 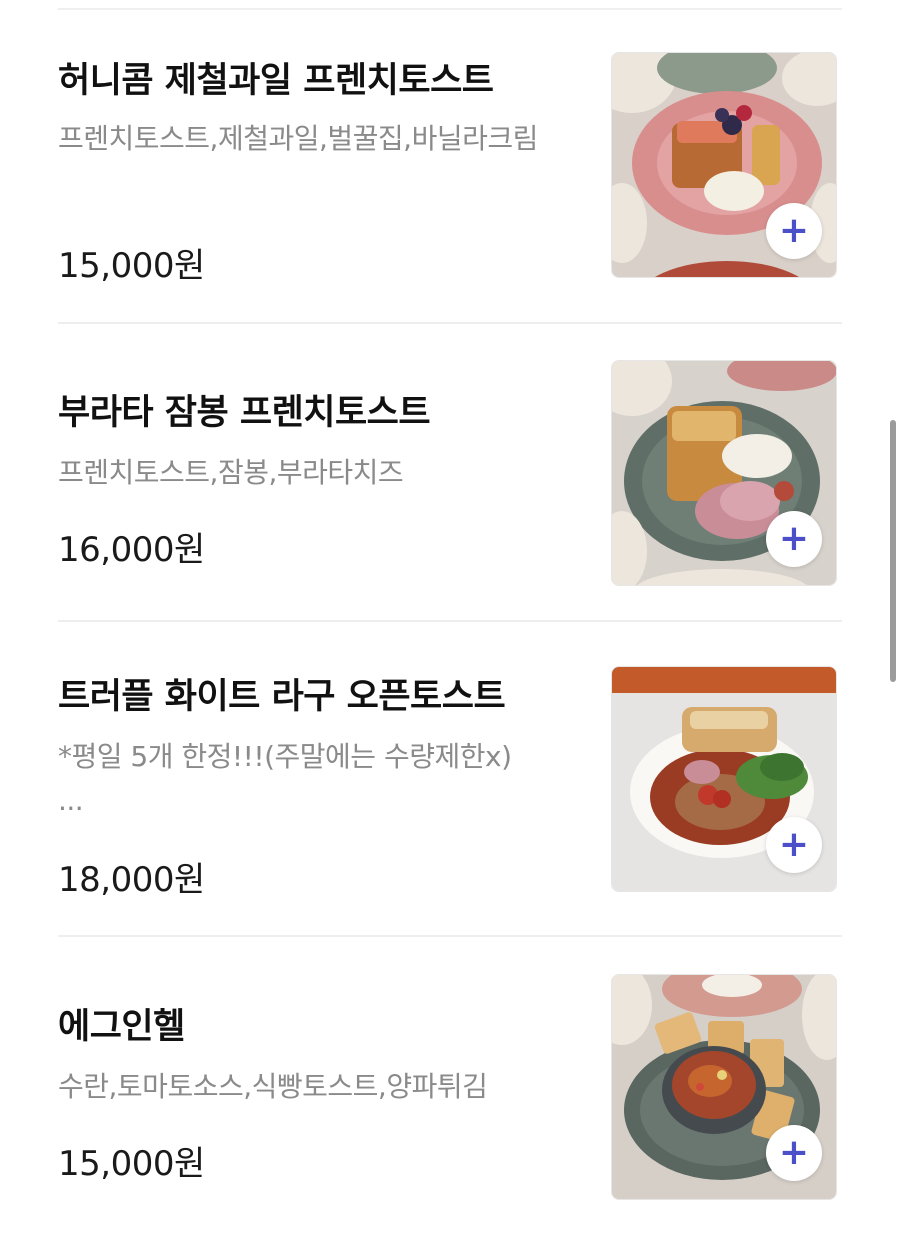 What do you see at coordinates (231, 472) in the screenshot?
I see `menu-item-description: 프렌치토스트,잠봉,부라타치즈` at bounding box center [231, 472].